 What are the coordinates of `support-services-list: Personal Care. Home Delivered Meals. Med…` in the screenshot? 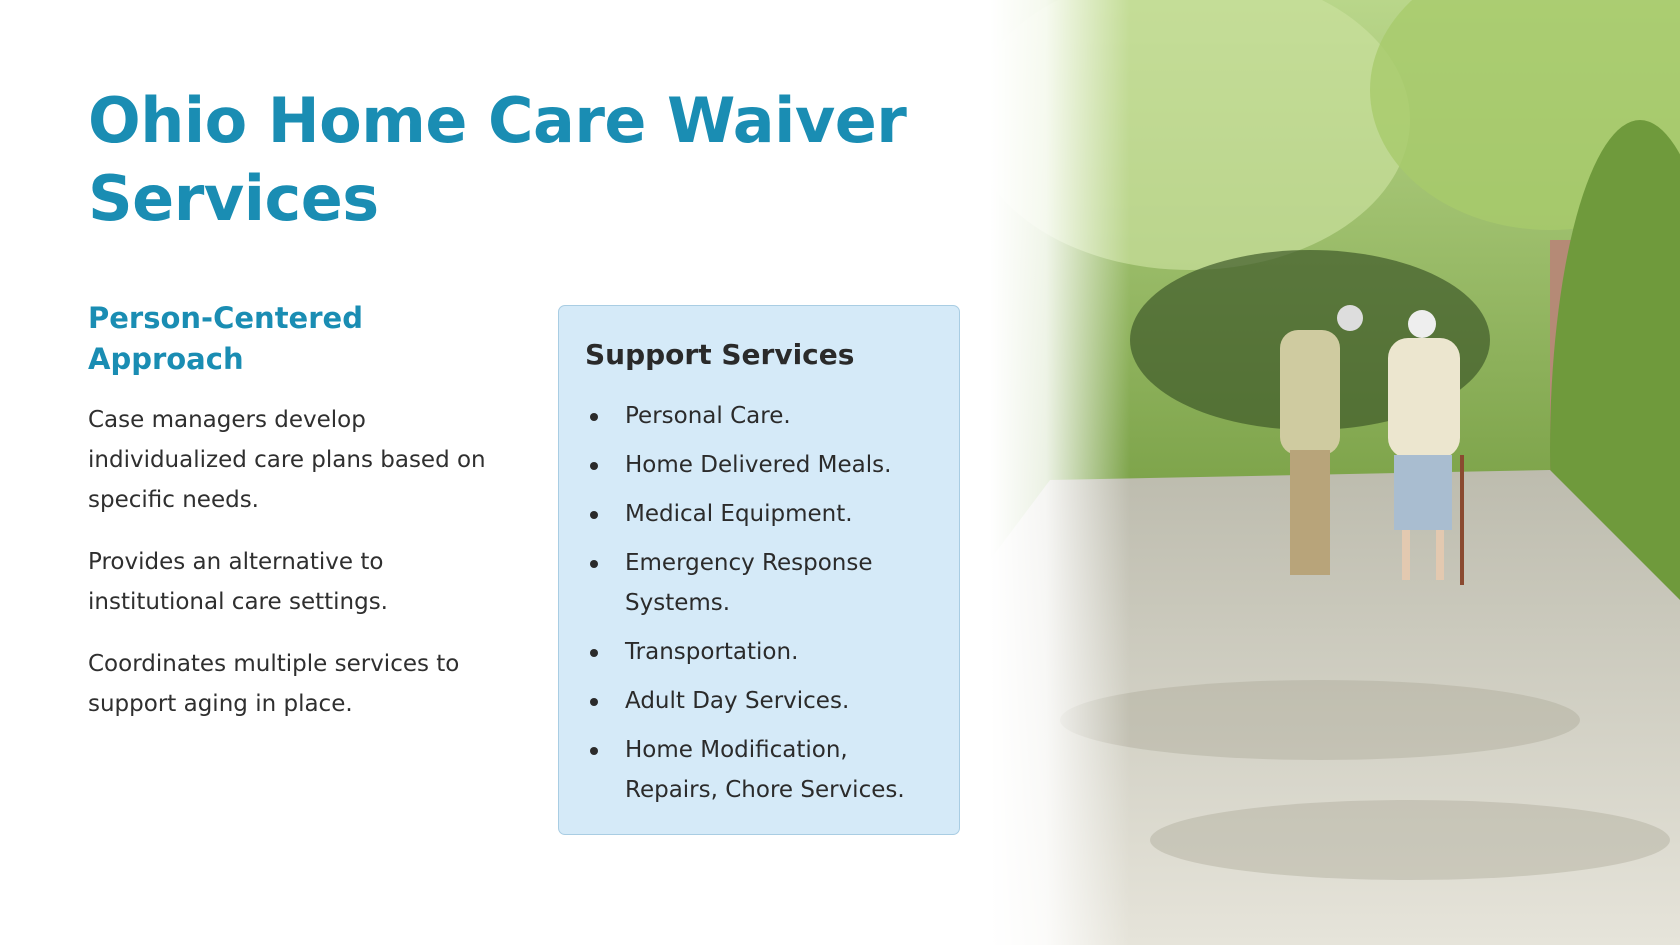 It's located at (759, 603).